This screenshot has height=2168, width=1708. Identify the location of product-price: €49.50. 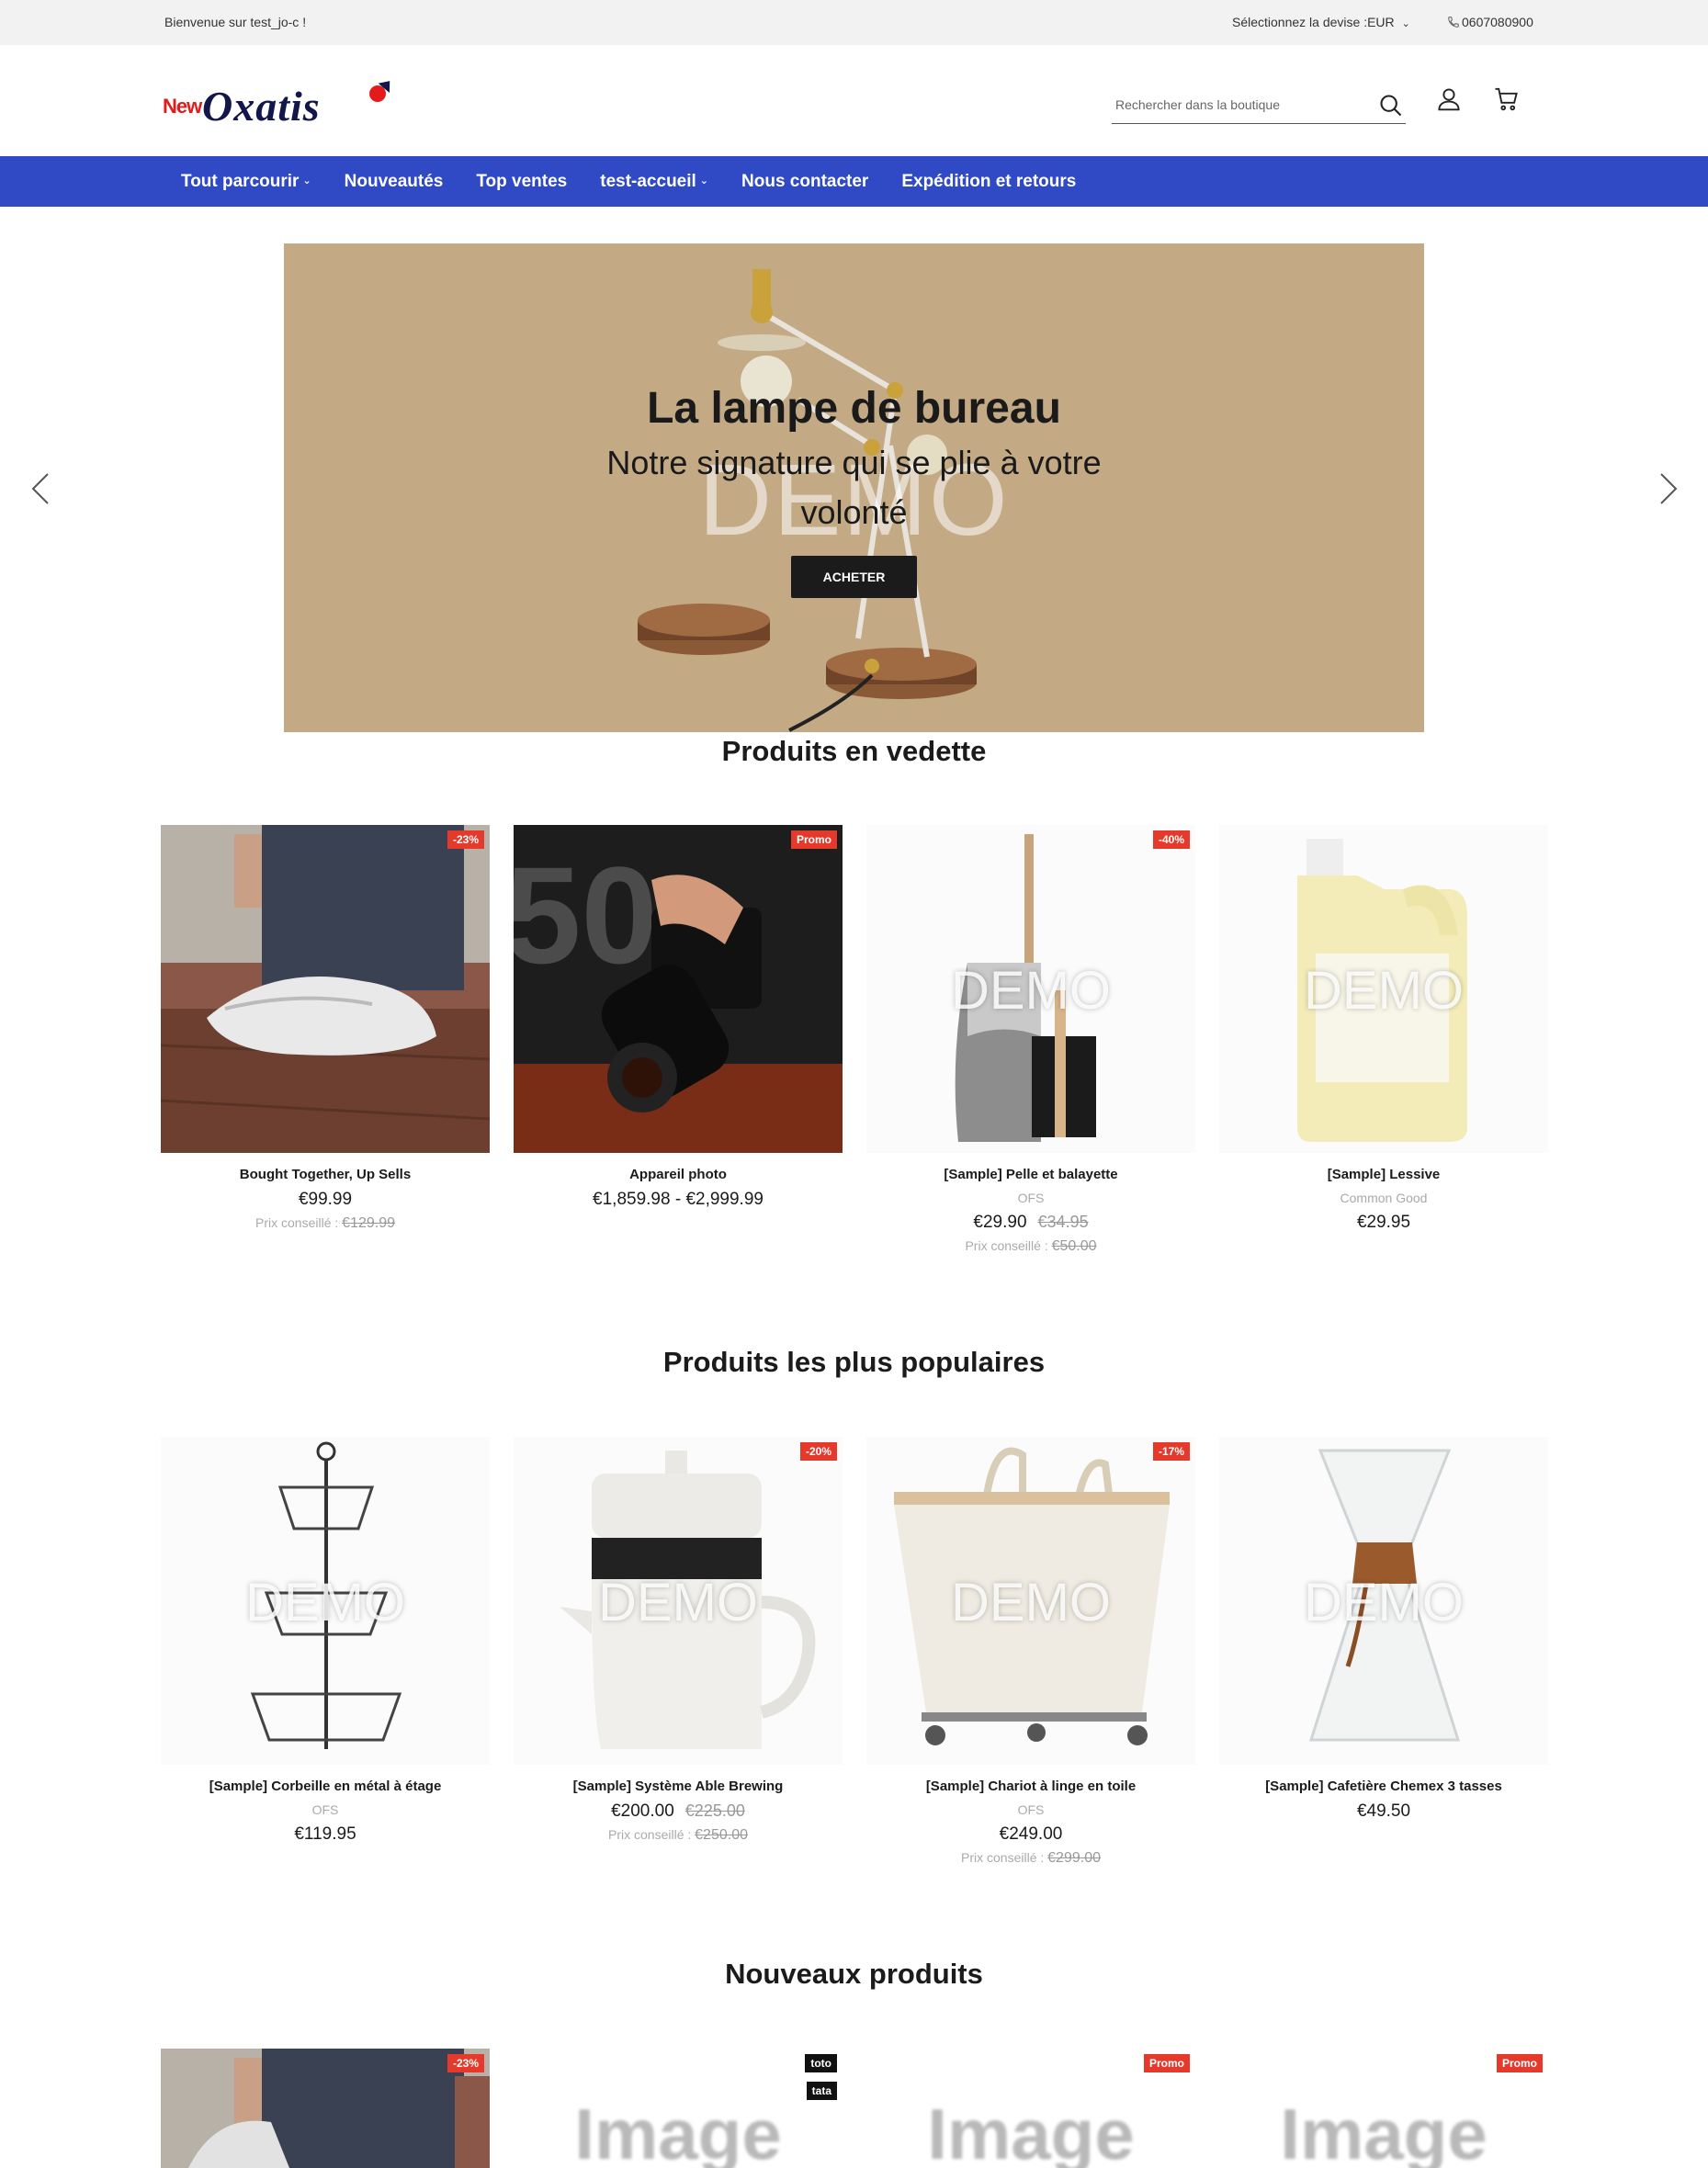
(1383, 1811).